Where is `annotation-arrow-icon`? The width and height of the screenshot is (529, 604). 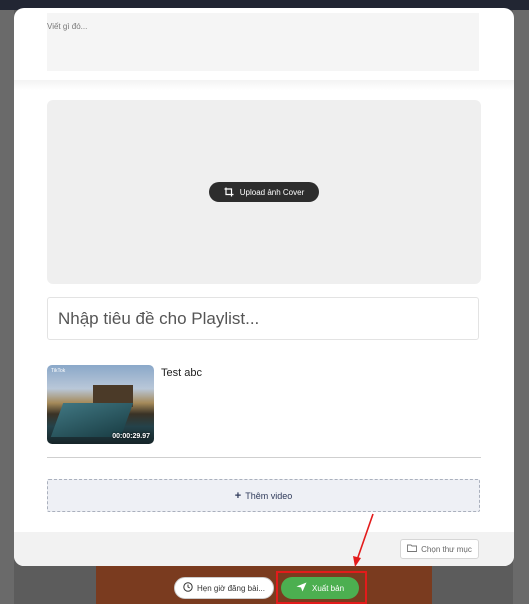 annotation-arrow-icon is located at coordinates (363, 540).